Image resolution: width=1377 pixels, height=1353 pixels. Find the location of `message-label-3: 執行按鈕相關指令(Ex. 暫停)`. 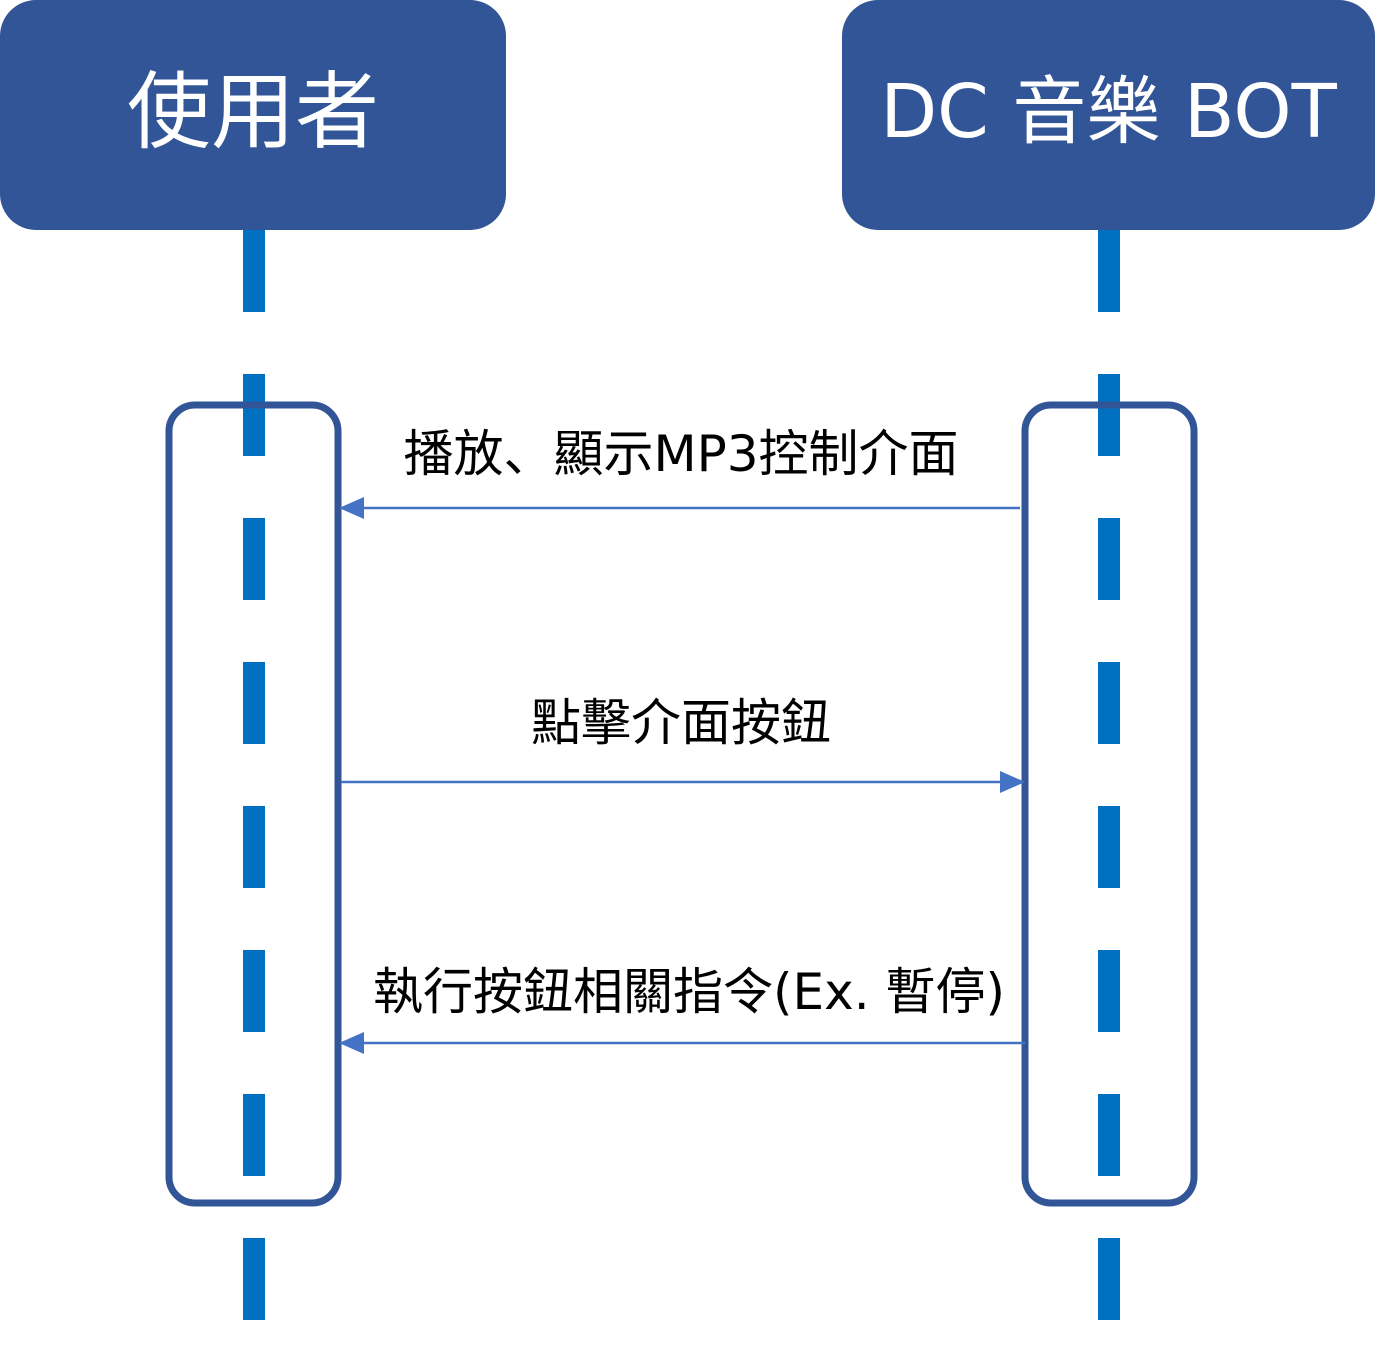

message-label-3: 執行按鈕相關指令(Ex. 暫停) is located at coordinates (689, 992).